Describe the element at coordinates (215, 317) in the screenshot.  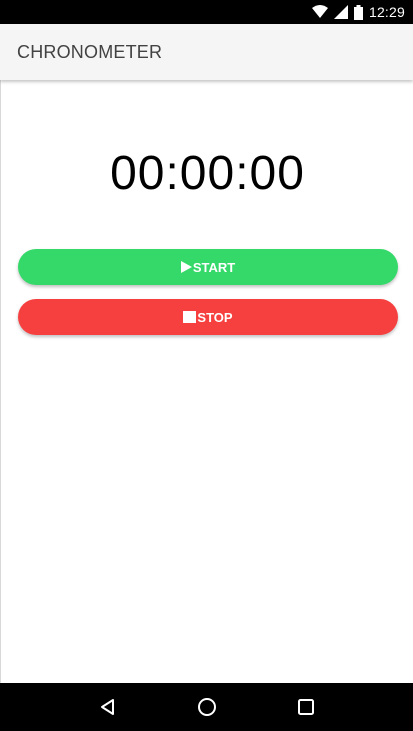
I see `stop-button-label: STOP` at that location.